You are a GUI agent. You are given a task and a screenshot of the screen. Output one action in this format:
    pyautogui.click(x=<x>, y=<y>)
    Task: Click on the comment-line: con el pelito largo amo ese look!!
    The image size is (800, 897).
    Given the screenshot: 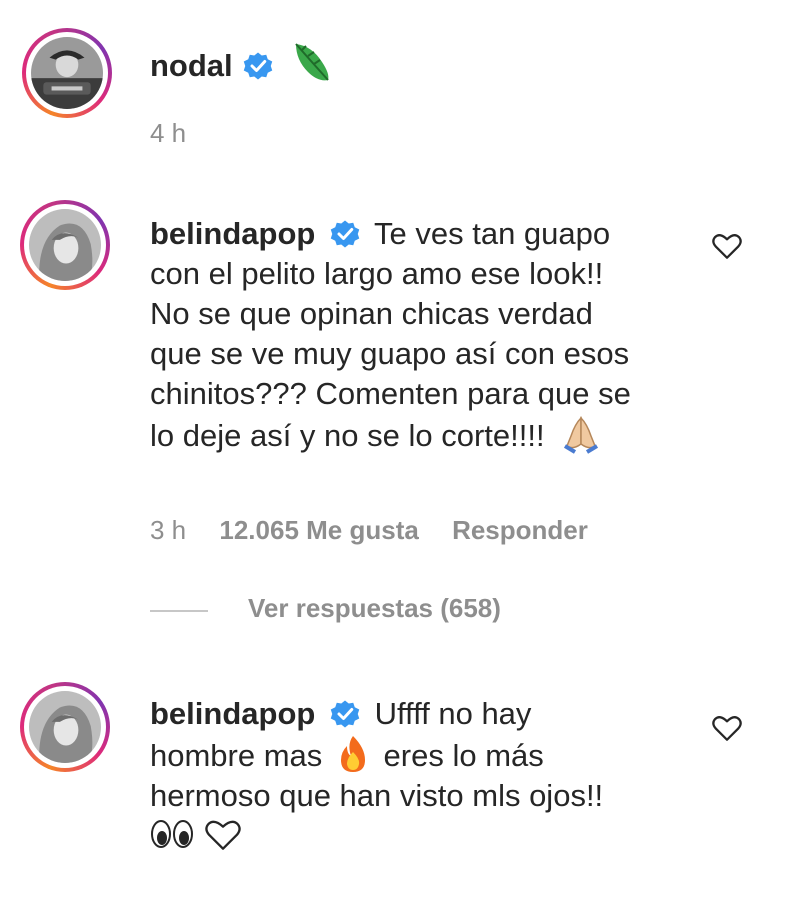 What is the action you would take?
    pyautogui.click(x=377, y=273)
    